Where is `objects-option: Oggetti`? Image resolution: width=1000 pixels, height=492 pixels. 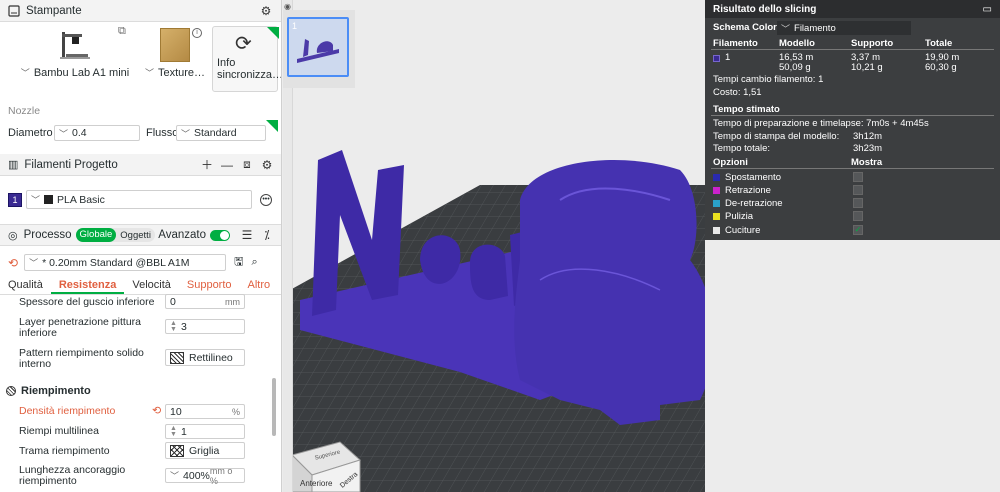
objects-option: Oggetti is located at coordinates (135, 235).